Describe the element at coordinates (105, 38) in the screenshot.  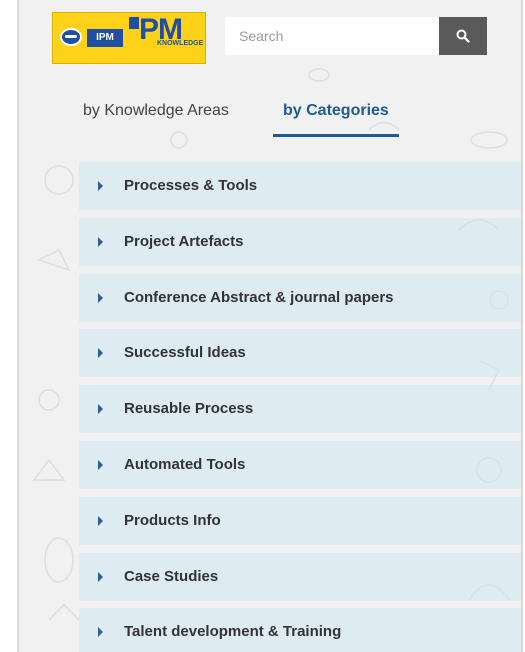
I see `logo-ipm-text: IPM` at that location.